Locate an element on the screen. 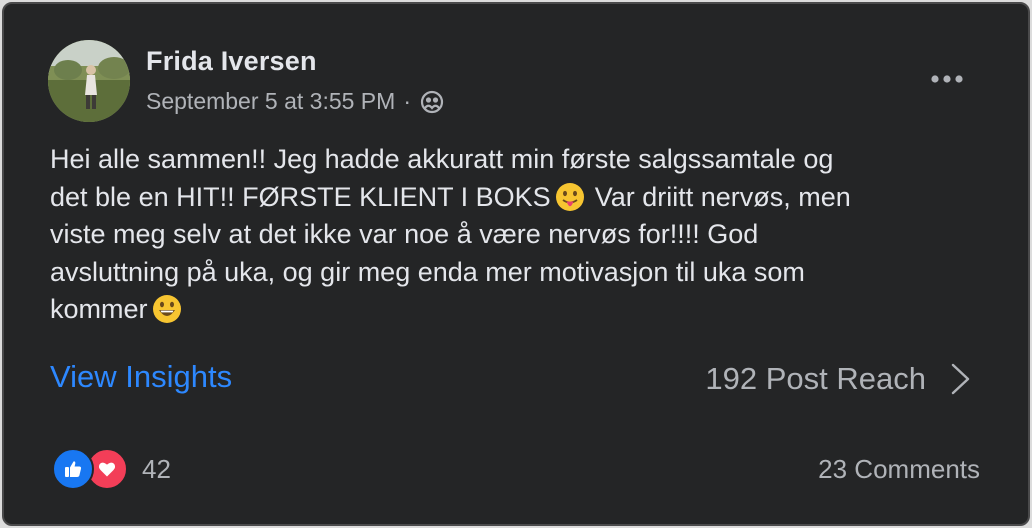 This screenshot has height=528, width=1032. friends-icon is located at coordinates (432, 102).